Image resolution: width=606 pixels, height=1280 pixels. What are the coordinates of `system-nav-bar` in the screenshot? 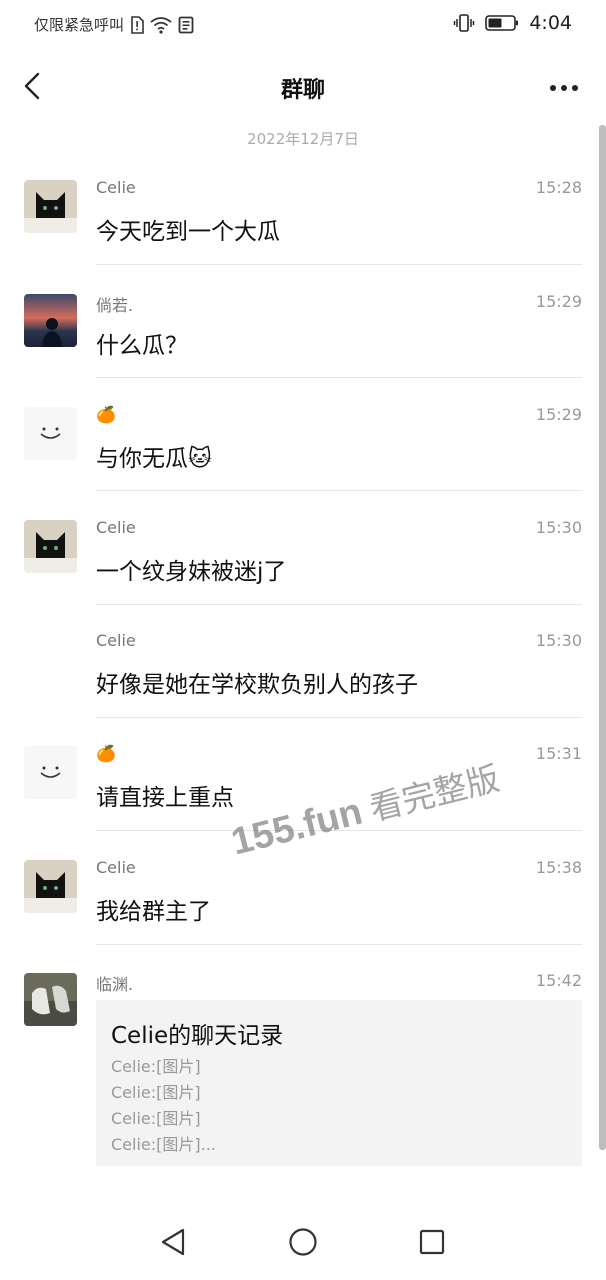 It's located at (303, 1244).